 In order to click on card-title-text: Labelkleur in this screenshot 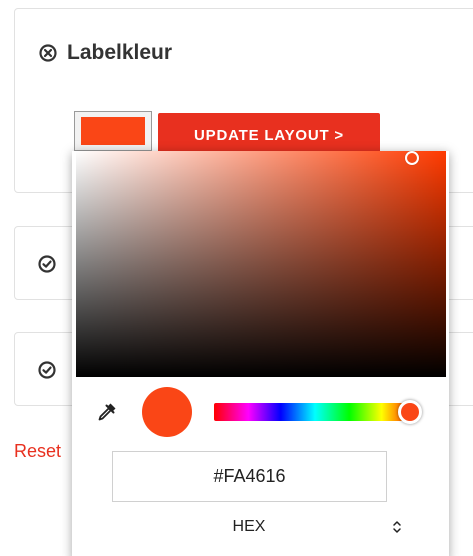, I will do `click(120, 52)`.